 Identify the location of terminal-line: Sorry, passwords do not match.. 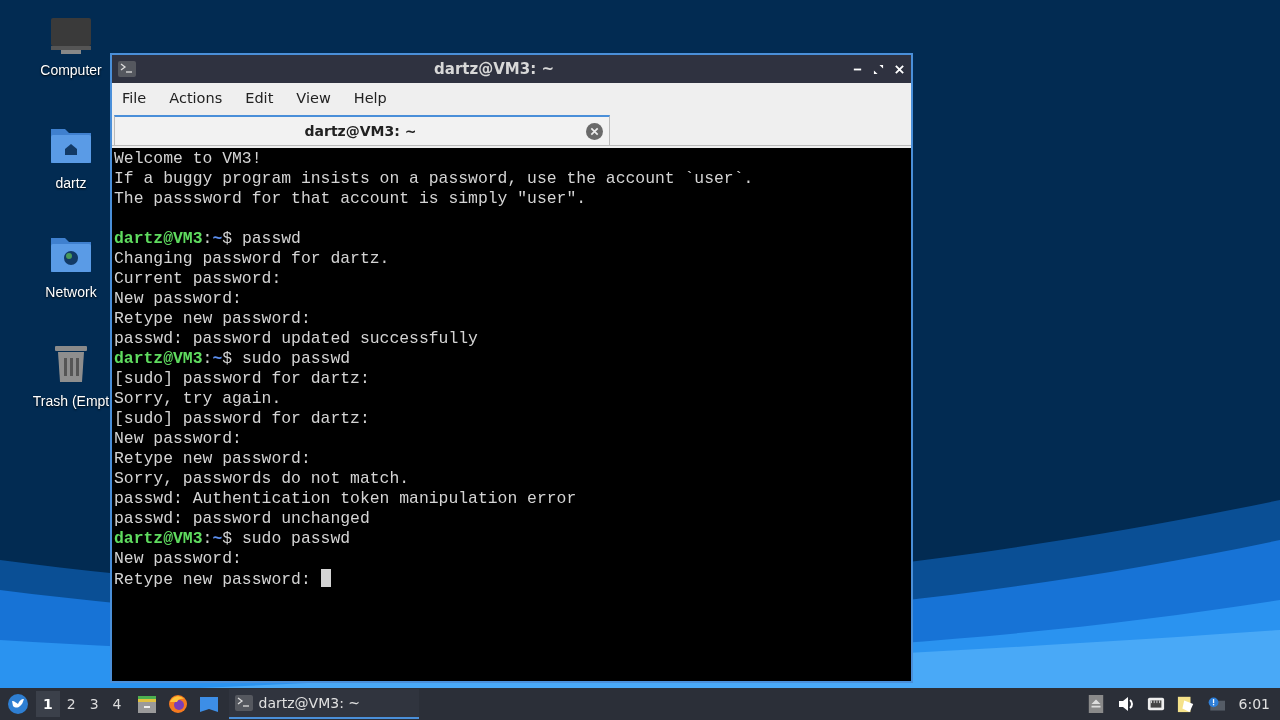
(262, 478).